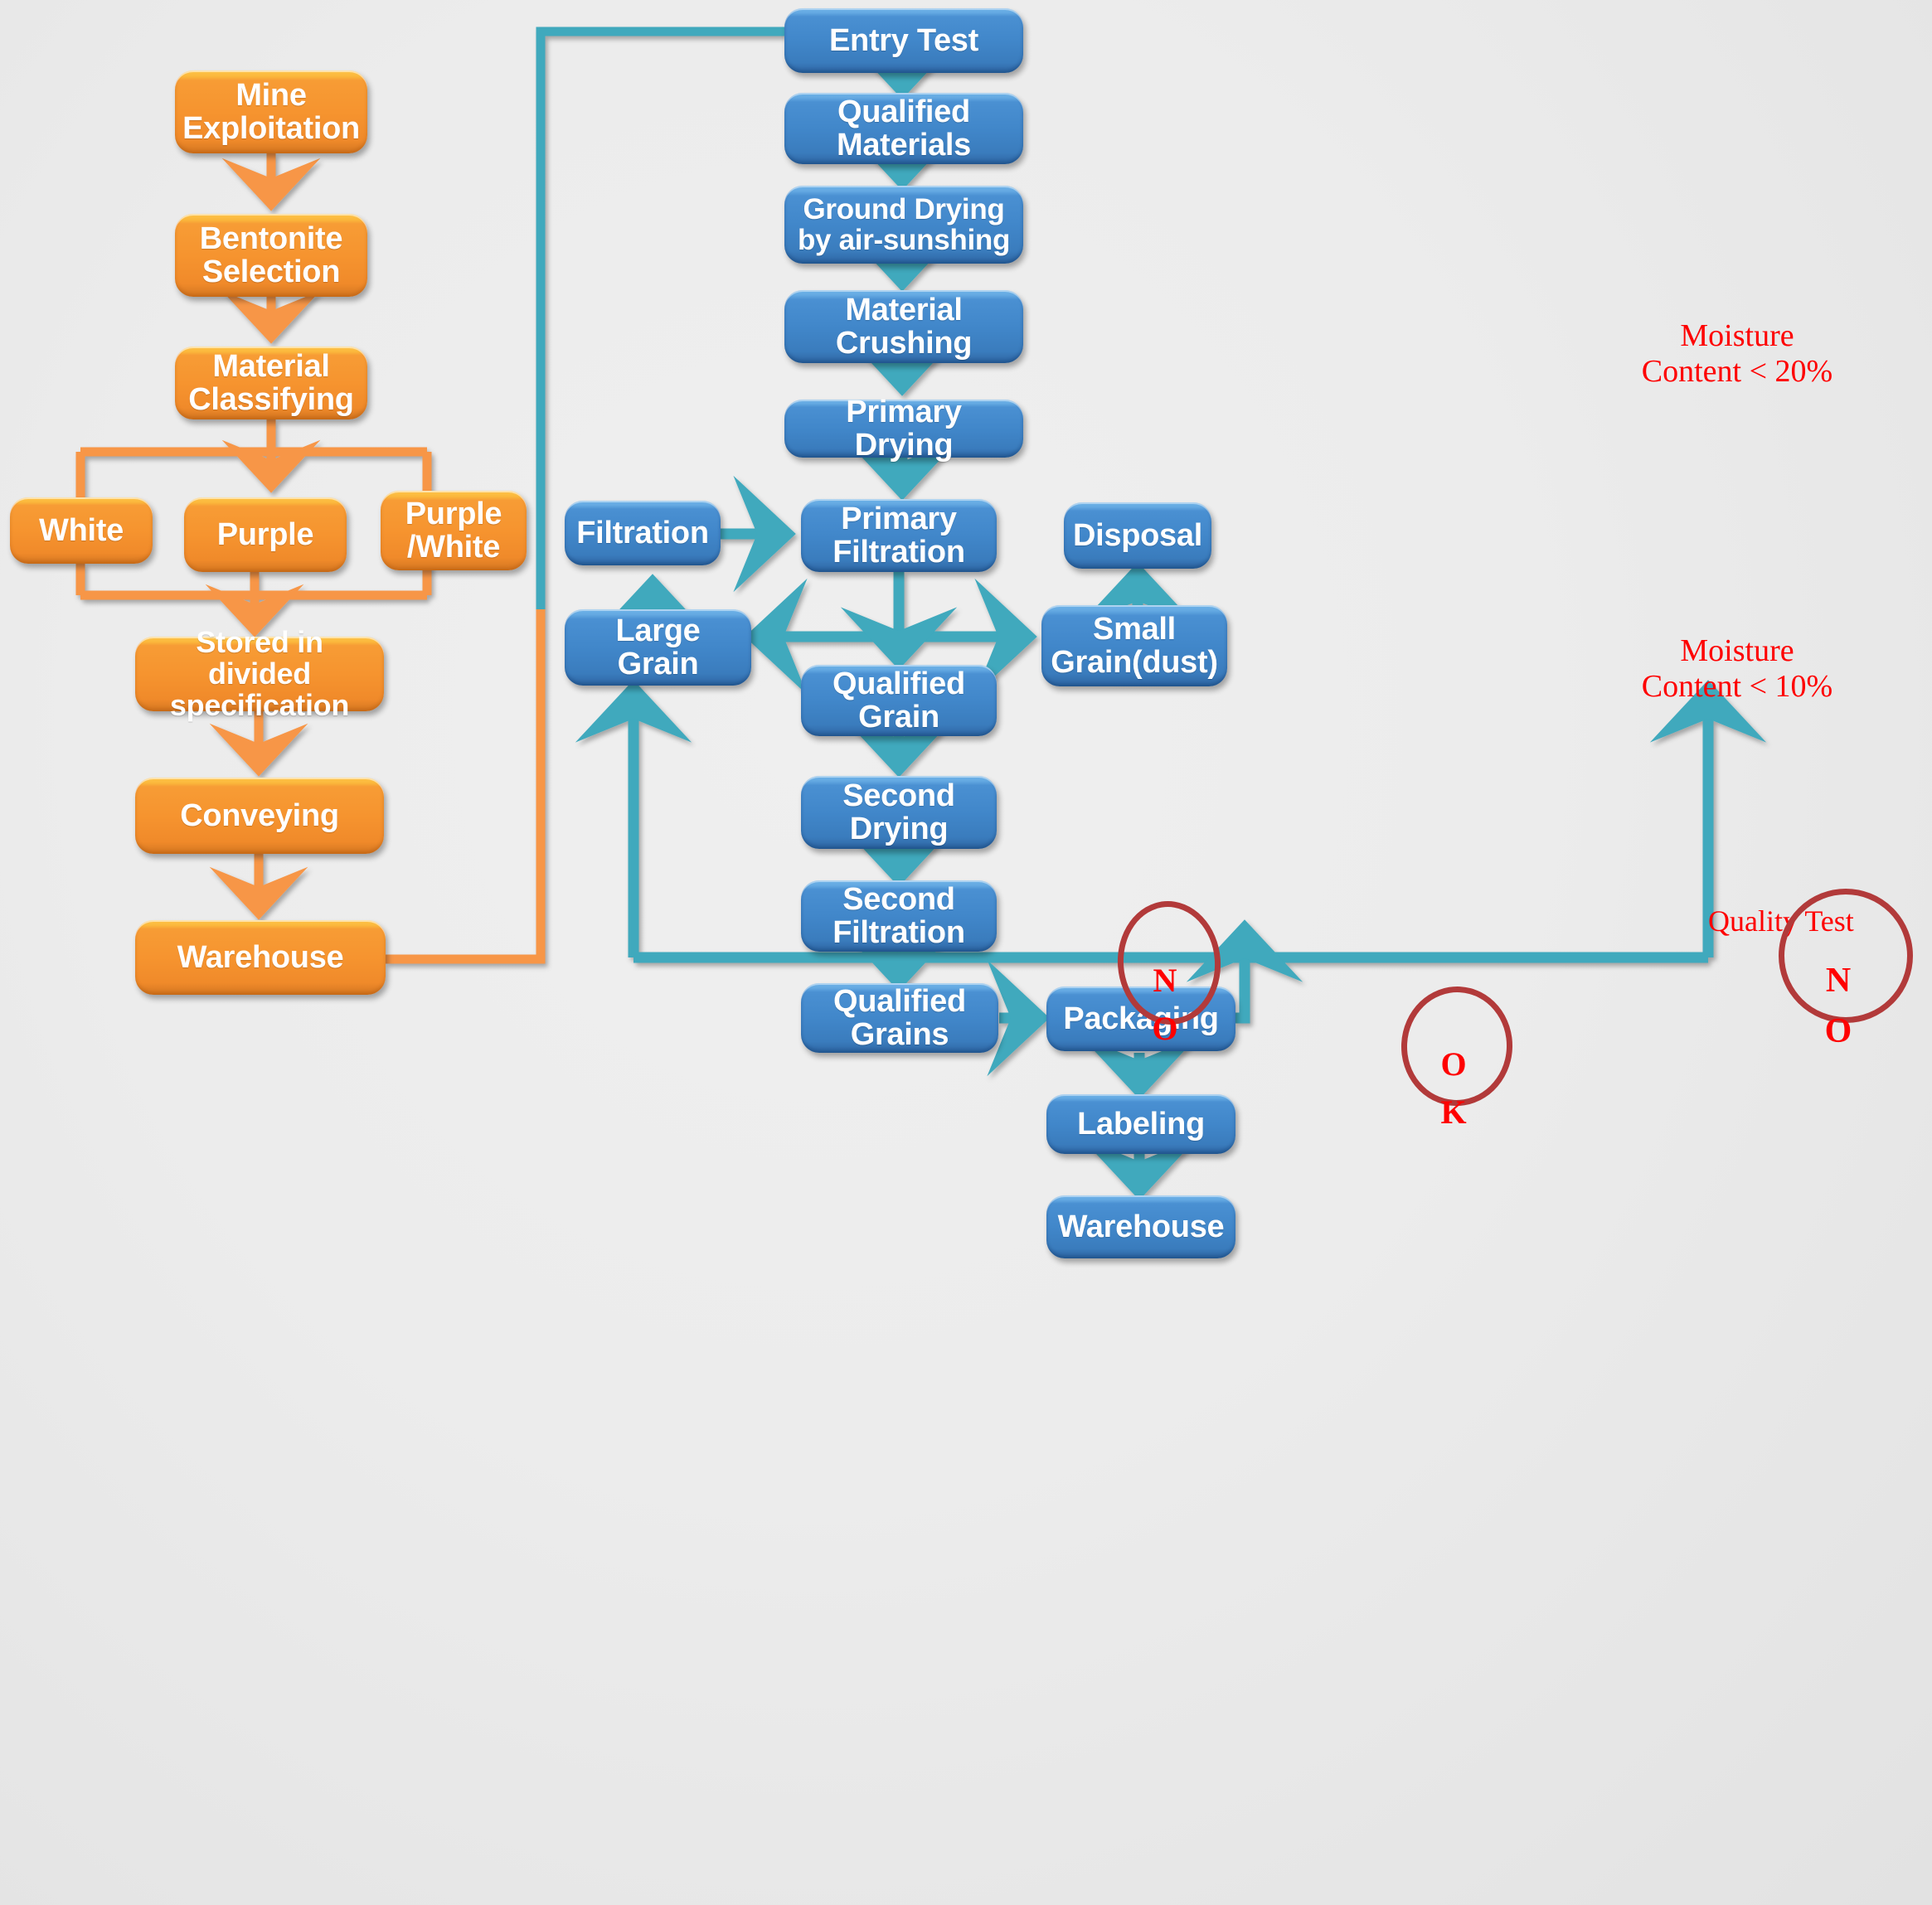 The height and width of the screenshot is (1905, 1932). I want to click on node-ground-drying: Ground Drying by air-sunshing, so click(903, 225).